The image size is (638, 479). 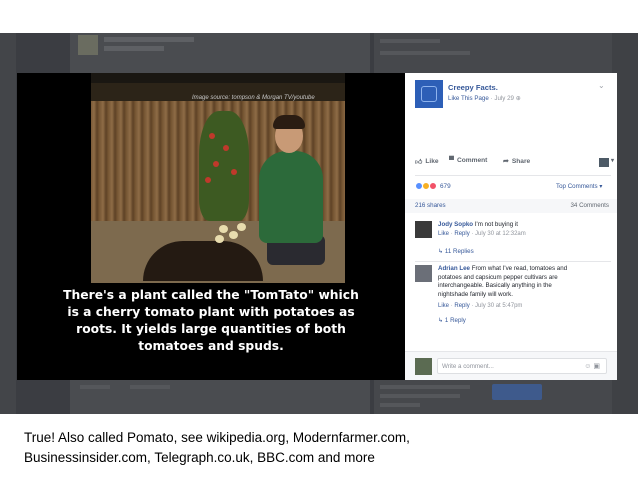 I want to click on actor-avatar, so click(x=604, y=162).